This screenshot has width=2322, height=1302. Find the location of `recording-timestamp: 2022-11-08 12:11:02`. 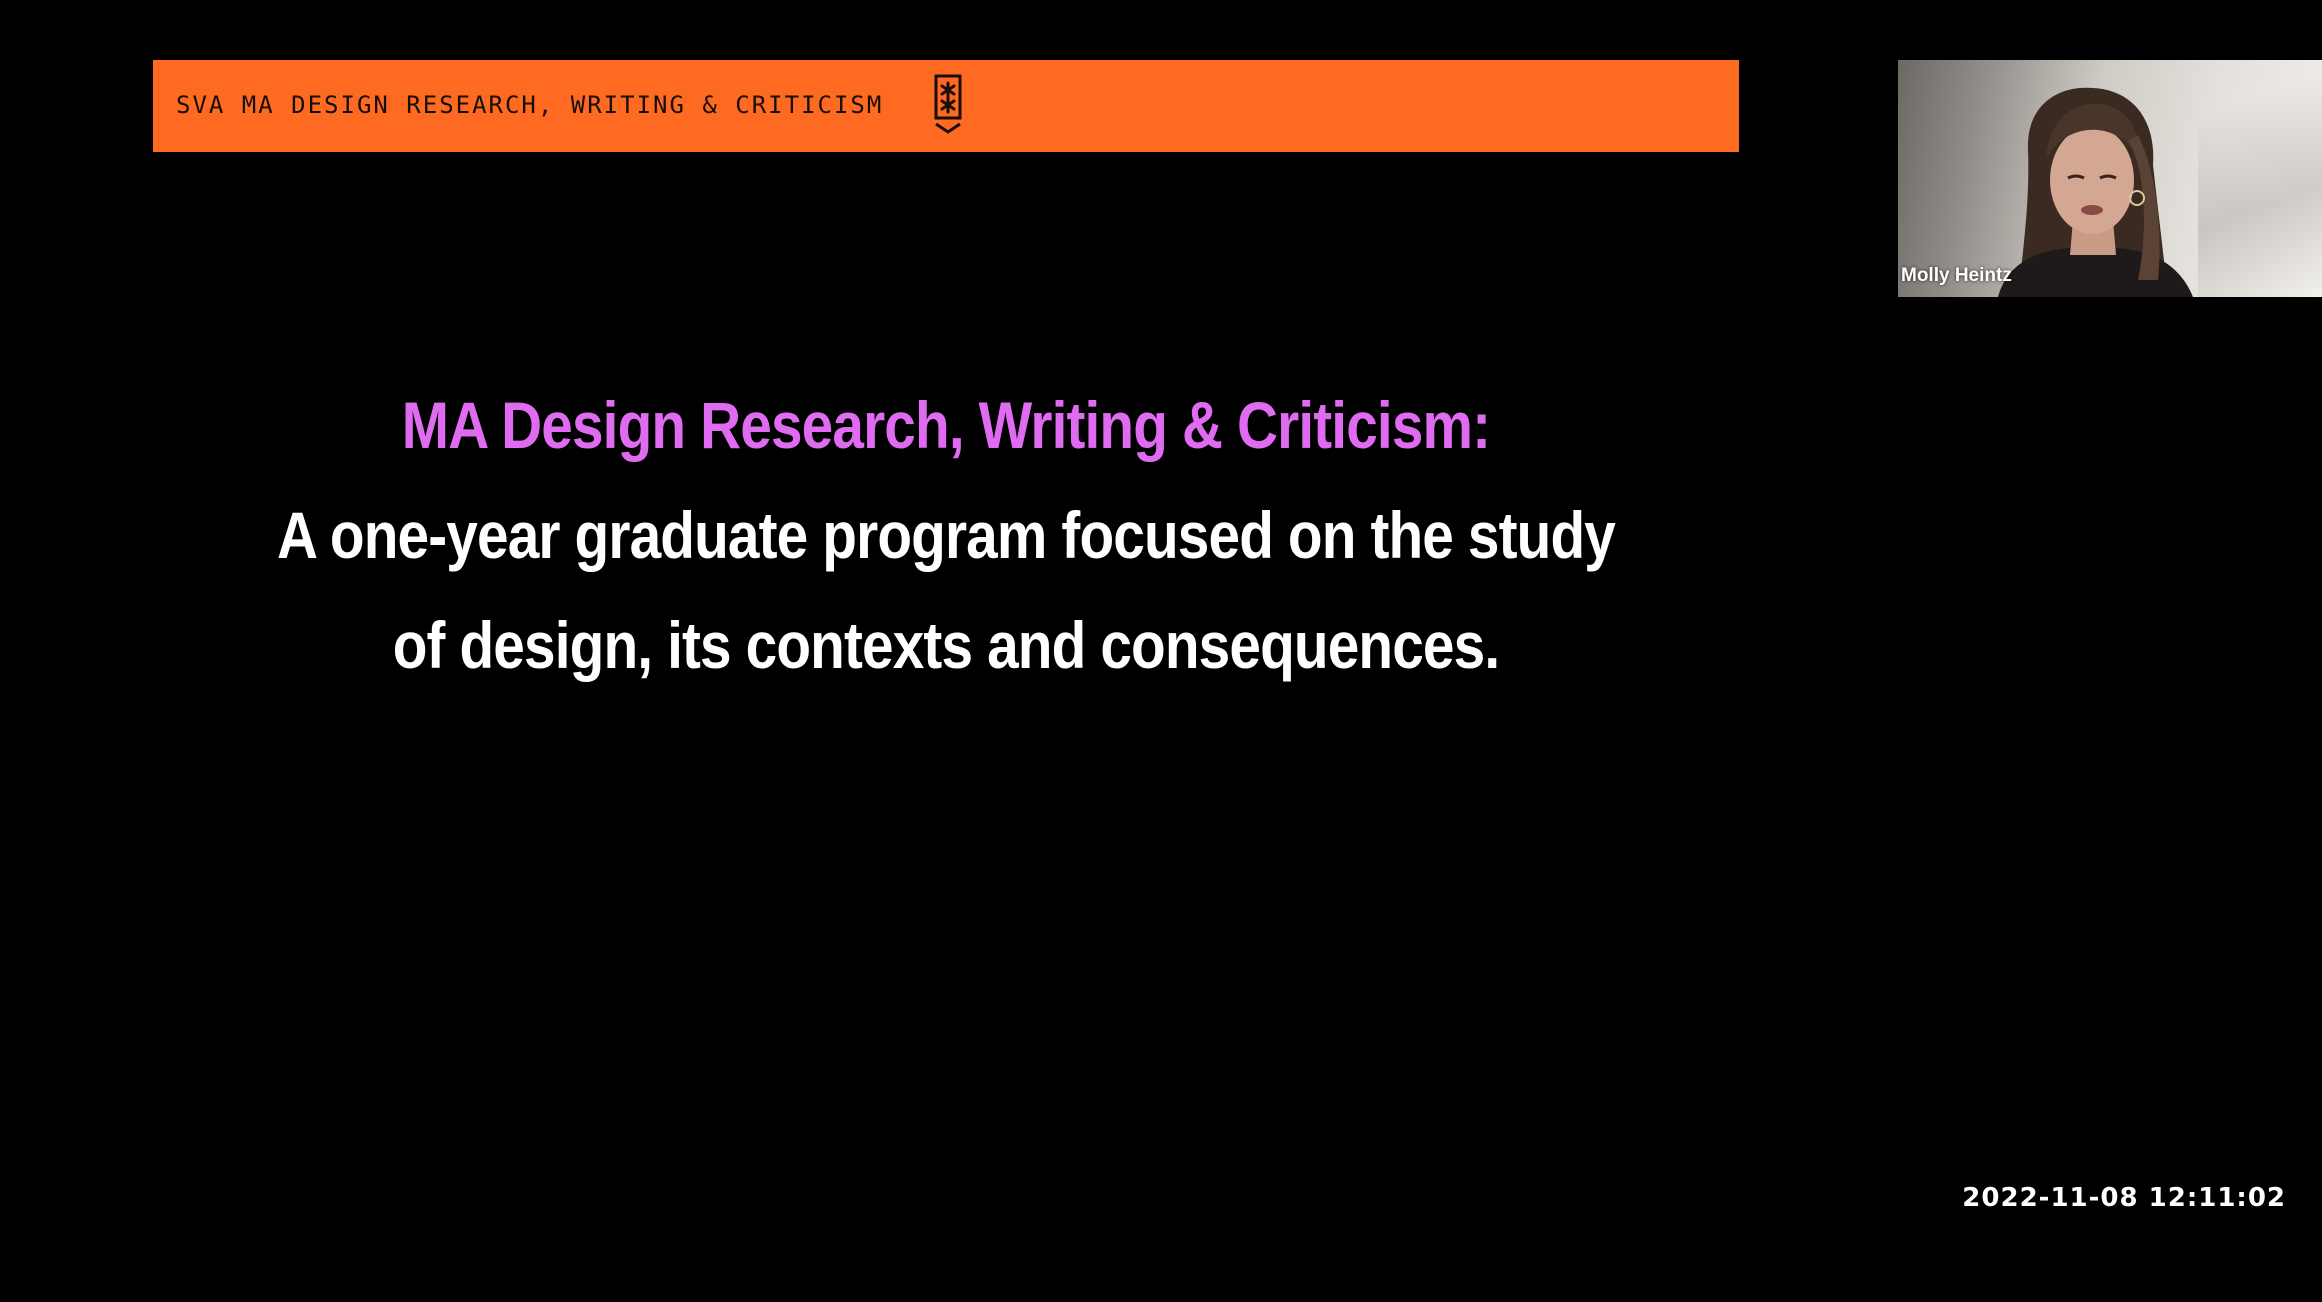

recording-timestamp: 2022-11-08 12:11:02 is located at coordinates (2124, 1198).